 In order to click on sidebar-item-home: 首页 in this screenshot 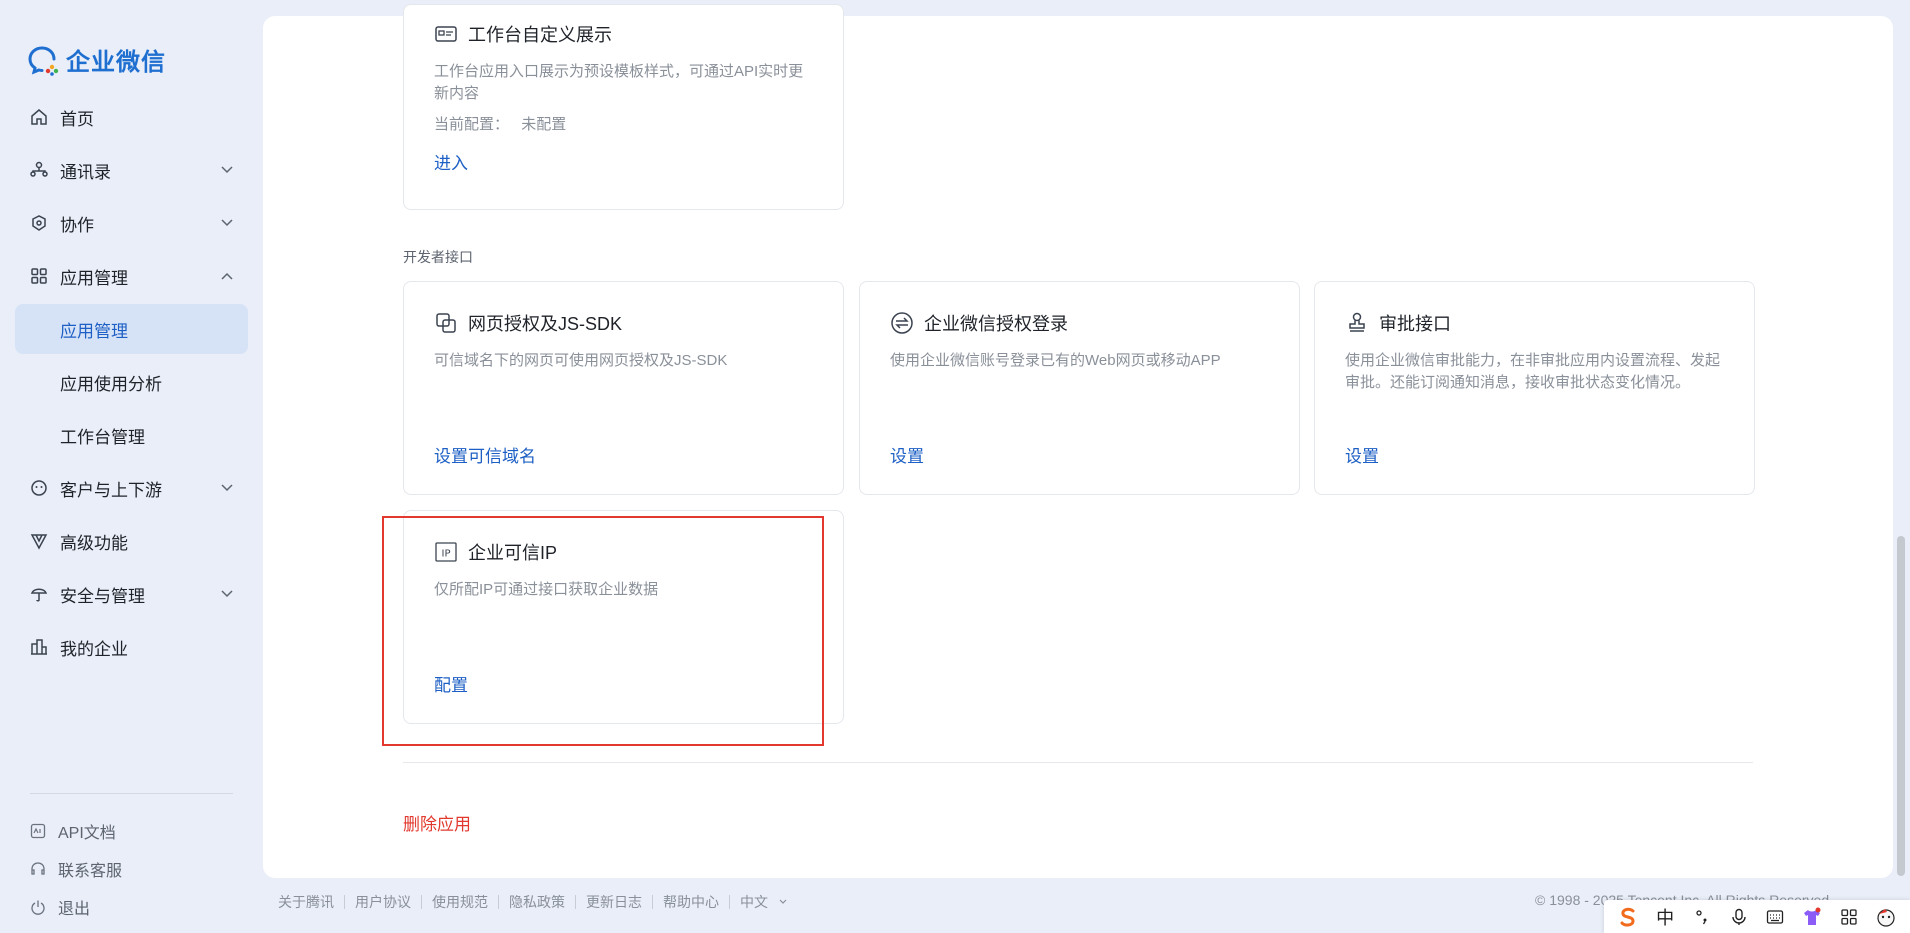, I will do `click(131, 117)`.